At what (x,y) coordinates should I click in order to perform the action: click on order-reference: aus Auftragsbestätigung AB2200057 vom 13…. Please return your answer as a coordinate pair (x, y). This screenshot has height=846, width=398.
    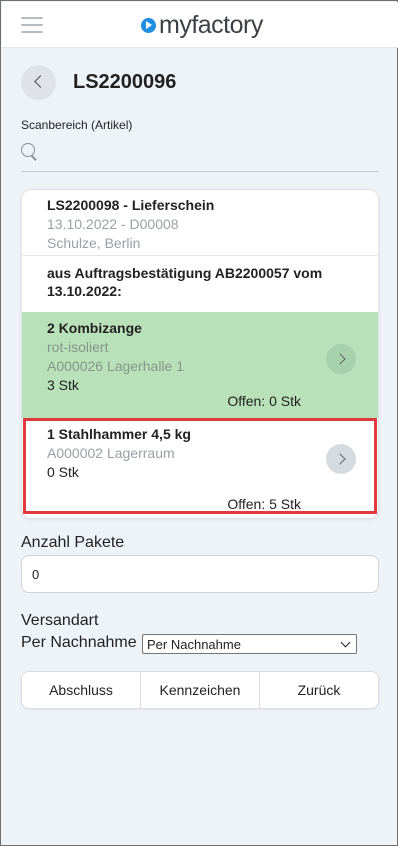
    Looking at the image, I should click on (185, 282).